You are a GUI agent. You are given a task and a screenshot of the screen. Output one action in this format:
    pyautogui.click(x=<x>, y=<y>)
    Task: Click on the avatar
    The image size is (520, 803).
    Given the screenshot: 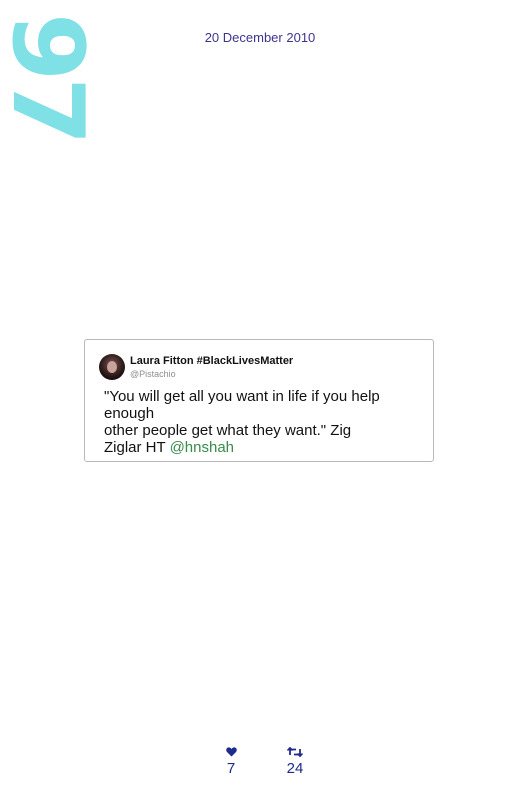 What is the action you would take?
    pyautogui.click(x=112, y=367)
    